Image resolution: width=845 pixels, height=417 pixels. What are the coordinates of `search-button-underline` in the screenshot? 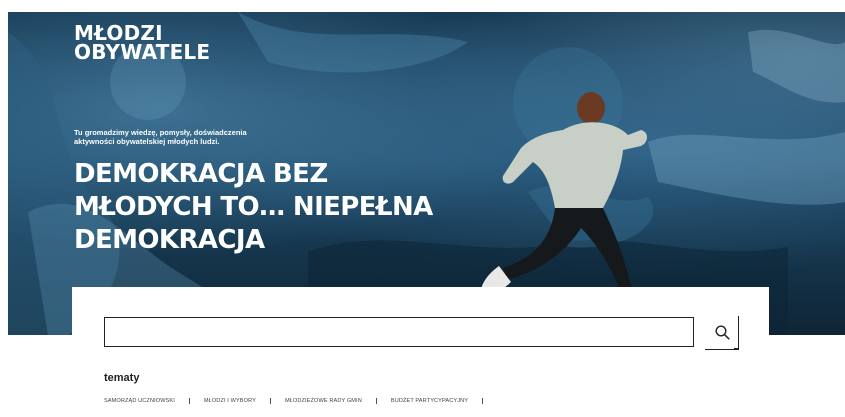 It's located at (722, 349).